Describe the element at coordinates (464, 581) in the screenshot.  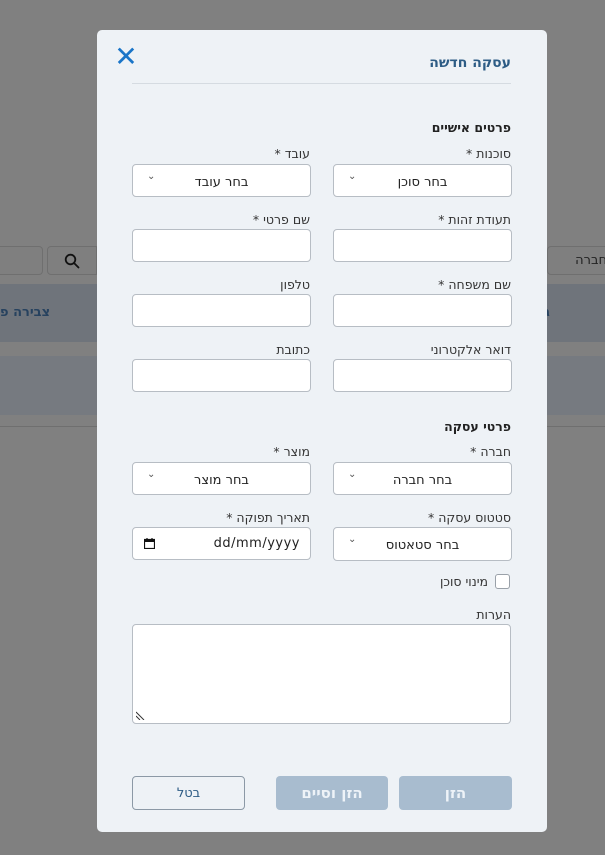
I see `agent-appointment-label: מינוי סוכן` at that location.